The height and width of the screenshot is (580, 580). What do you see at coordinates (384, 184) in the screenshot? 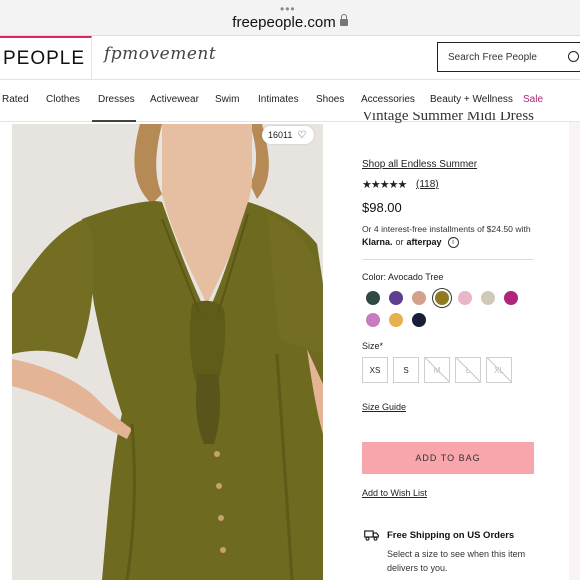
I see `rating-stars: ★★★★★` at bounding box center [384, 184].